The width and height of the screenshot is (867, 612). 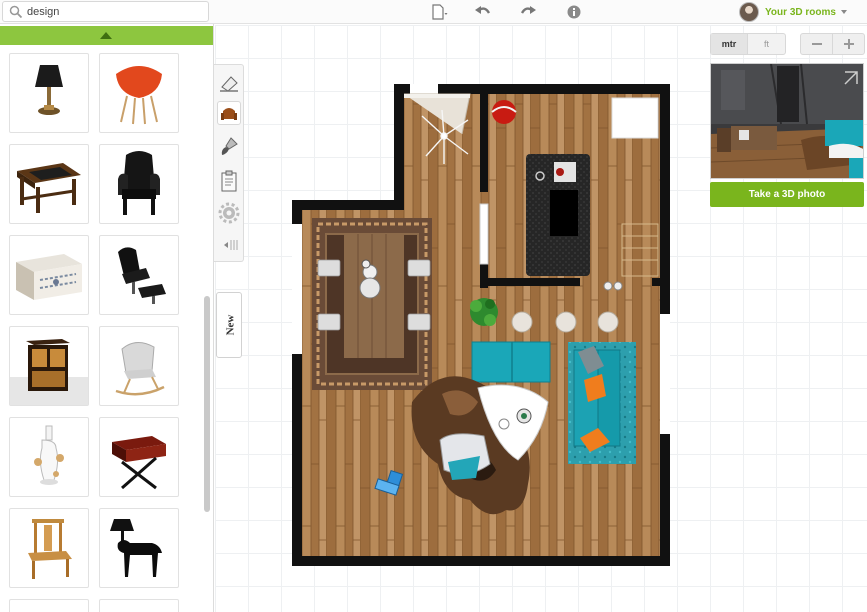 I want to click on take-3d-photo-button: Take a 3D photo, so click(x=787, y=194).